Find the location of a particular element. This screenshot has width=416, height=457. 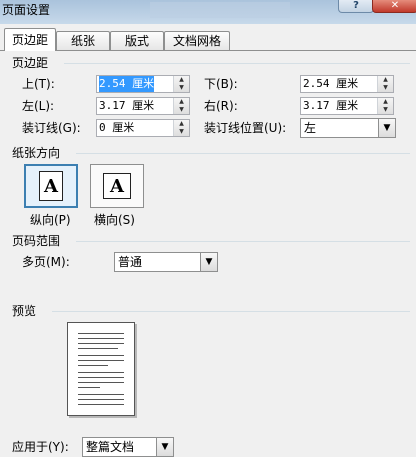

gutter-spin-arrows: ▲ ▼ is located at coordinates (181, 128).